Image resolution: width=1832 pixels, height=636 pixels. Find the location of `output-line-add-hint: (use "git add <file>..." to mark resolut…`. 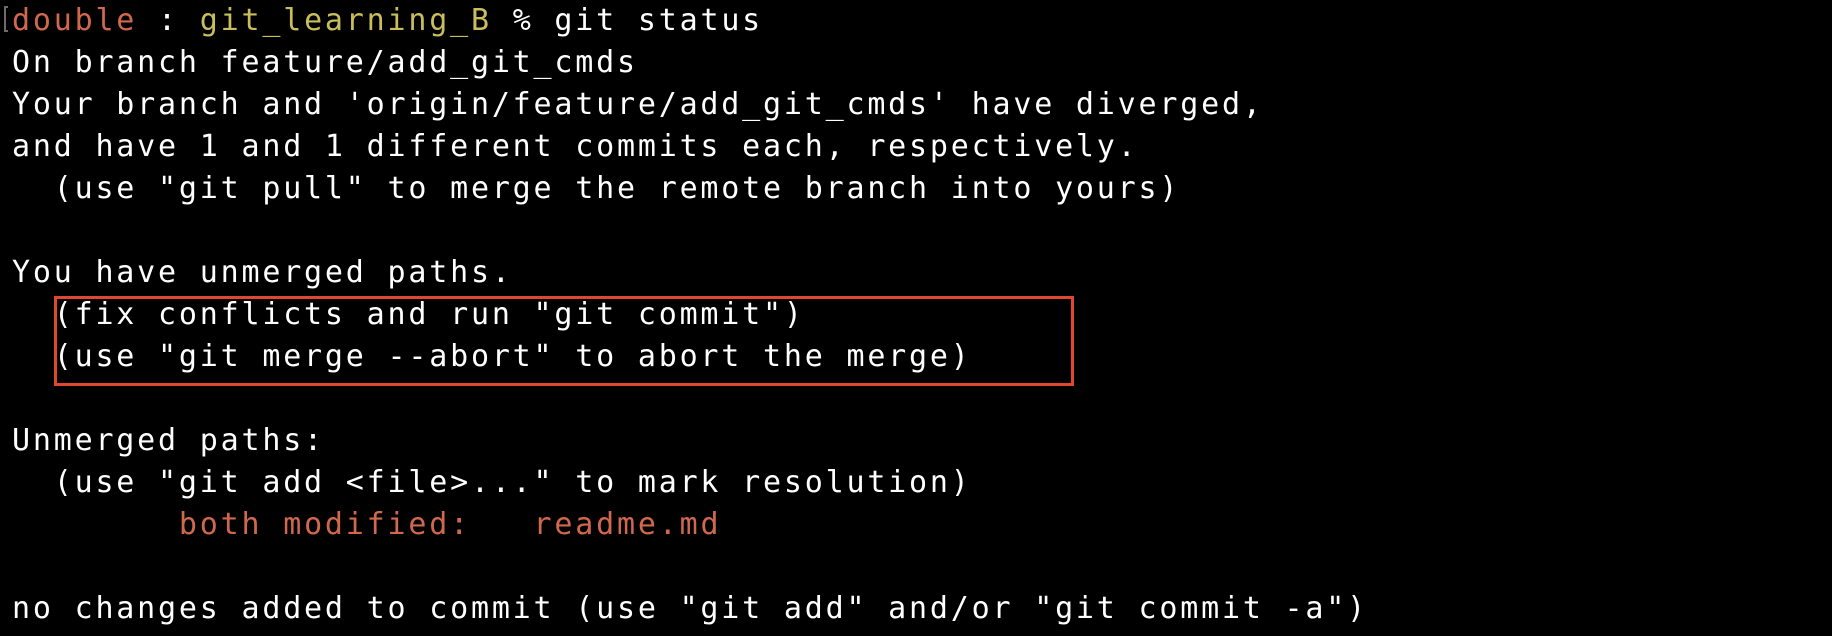

output-line-add-hint: (use "git add <file>..." to mark resolut… is located at coordinates (492, 482).